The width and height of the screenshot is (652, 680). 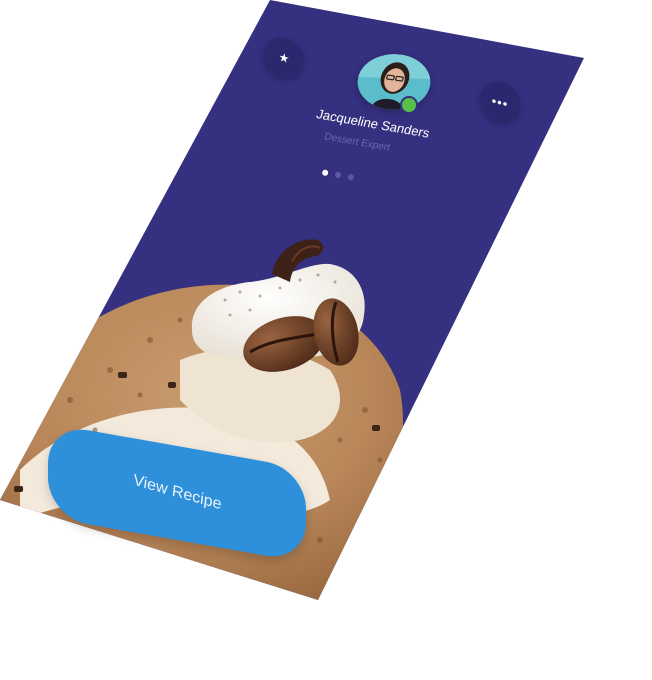 I want to click on more-icon: •••, so click(x=500, y=102).